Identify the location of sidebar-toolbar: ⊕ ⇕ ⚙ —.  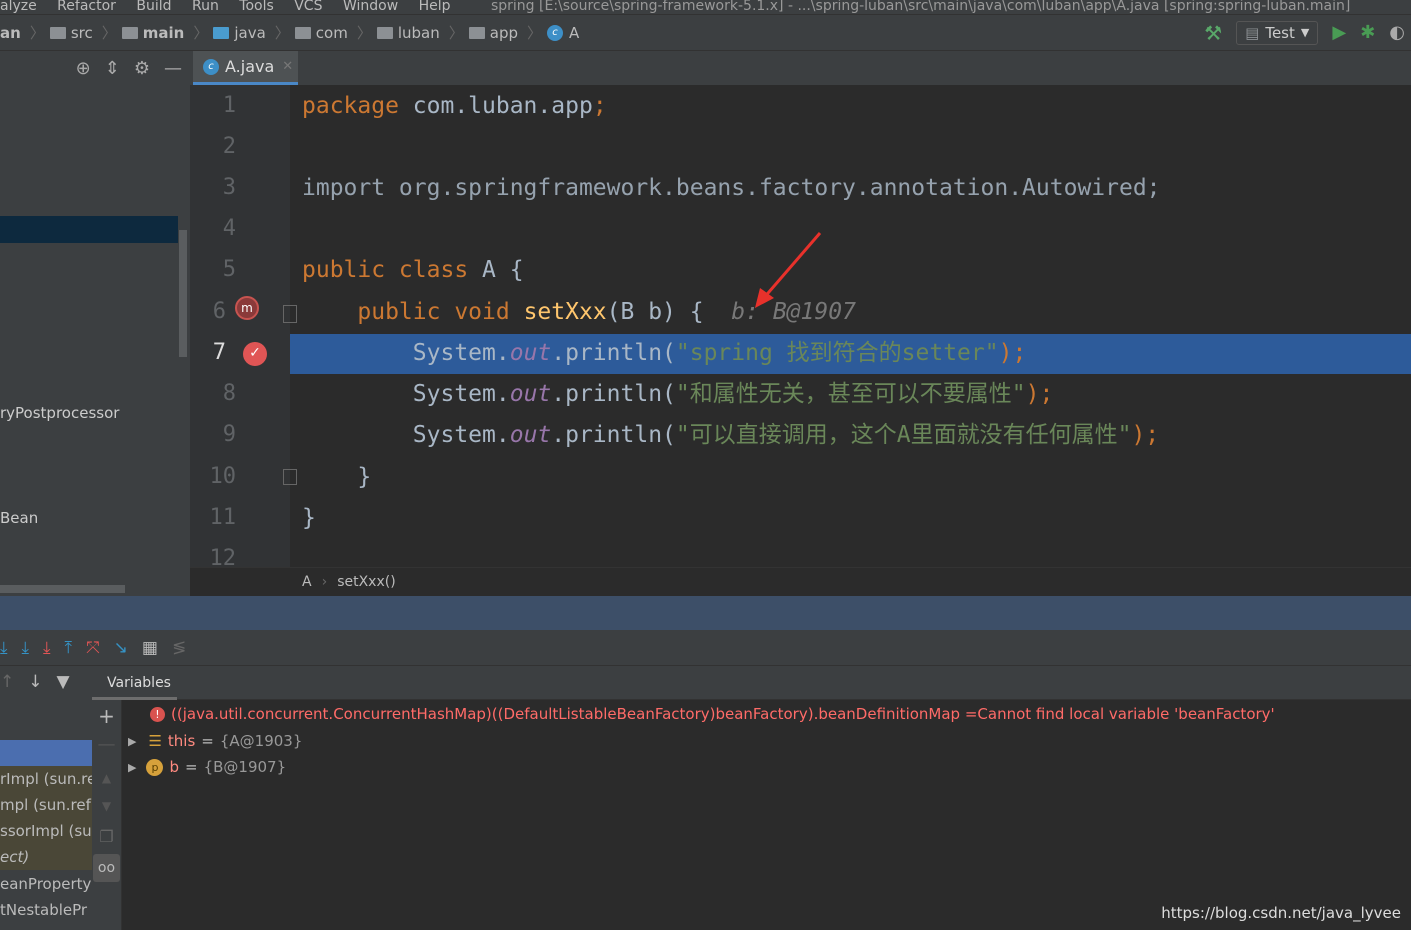
(95, 68).